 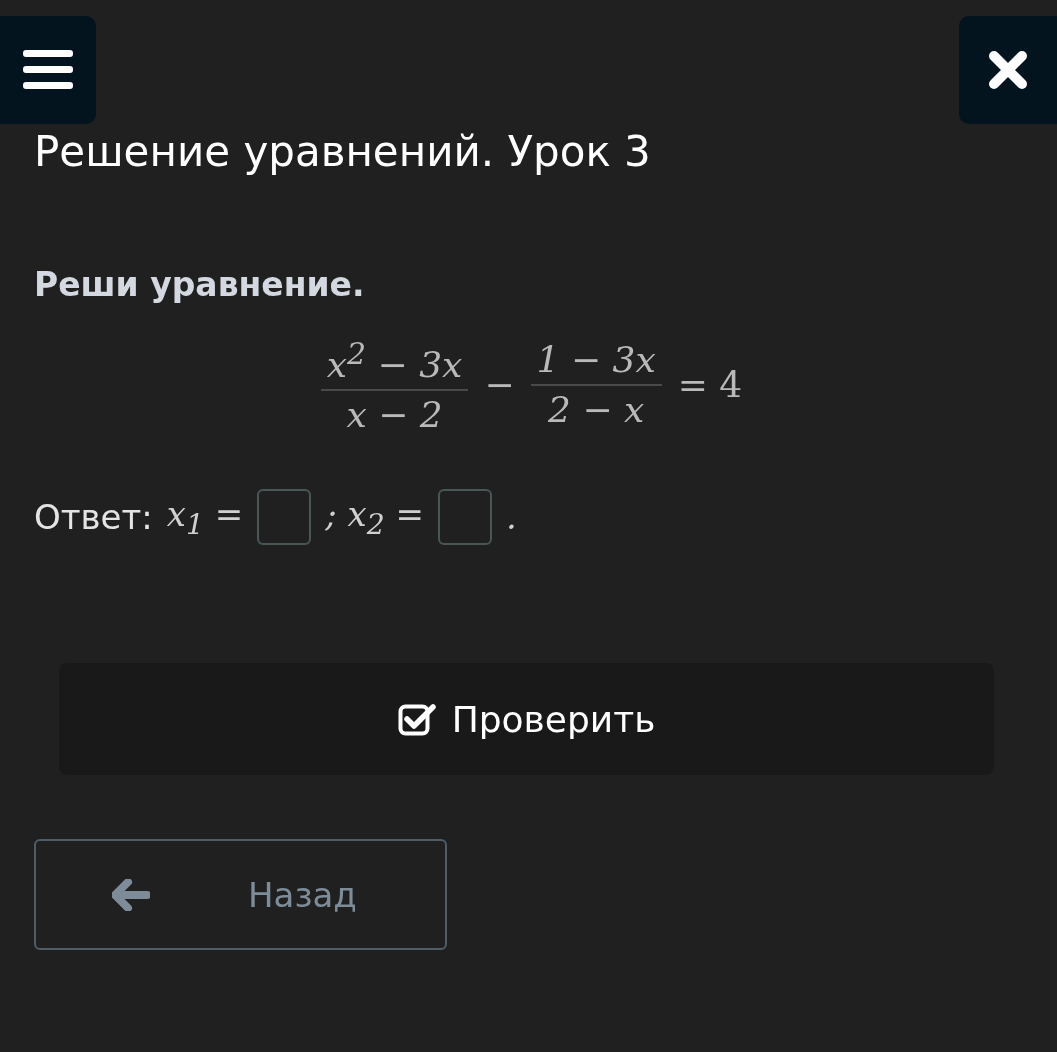 I want to click on denominator: x − 2, so click(x=394, y=415).